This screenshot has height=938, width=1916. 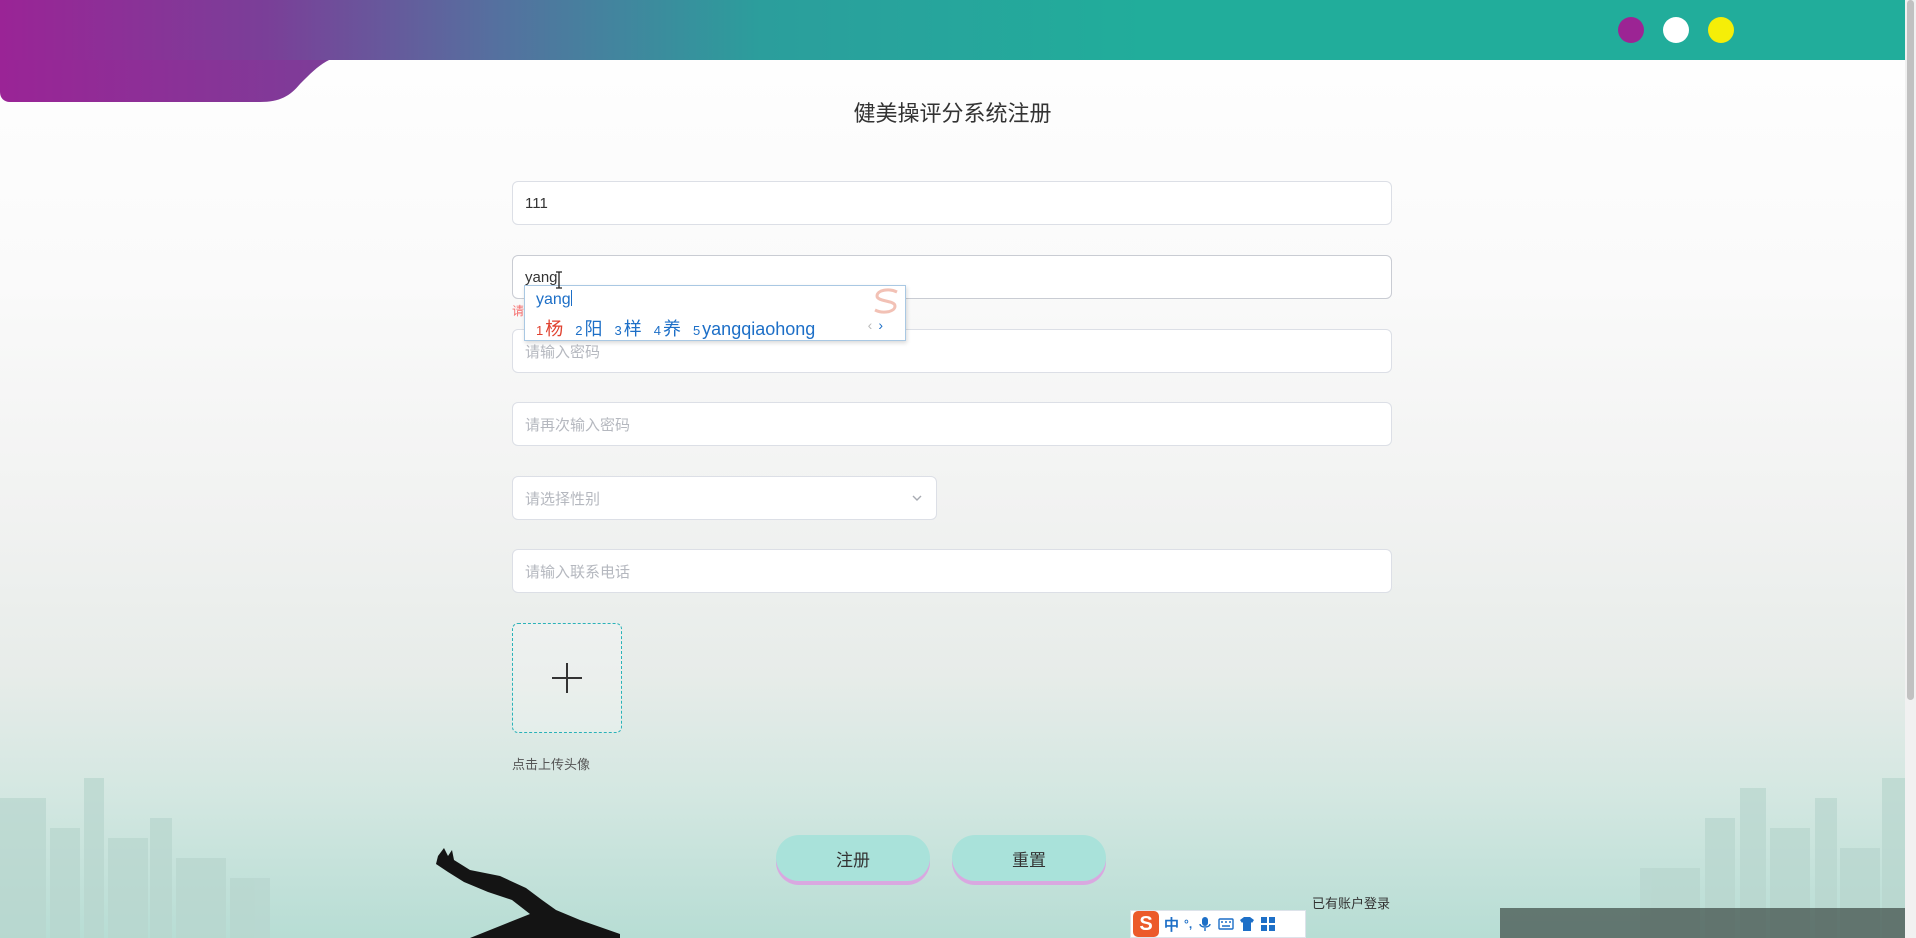 What do you see at coordinates (549, 328) in the screenshot?
I see `ime-candidate: 1杨` at bounding box center [549, 328].